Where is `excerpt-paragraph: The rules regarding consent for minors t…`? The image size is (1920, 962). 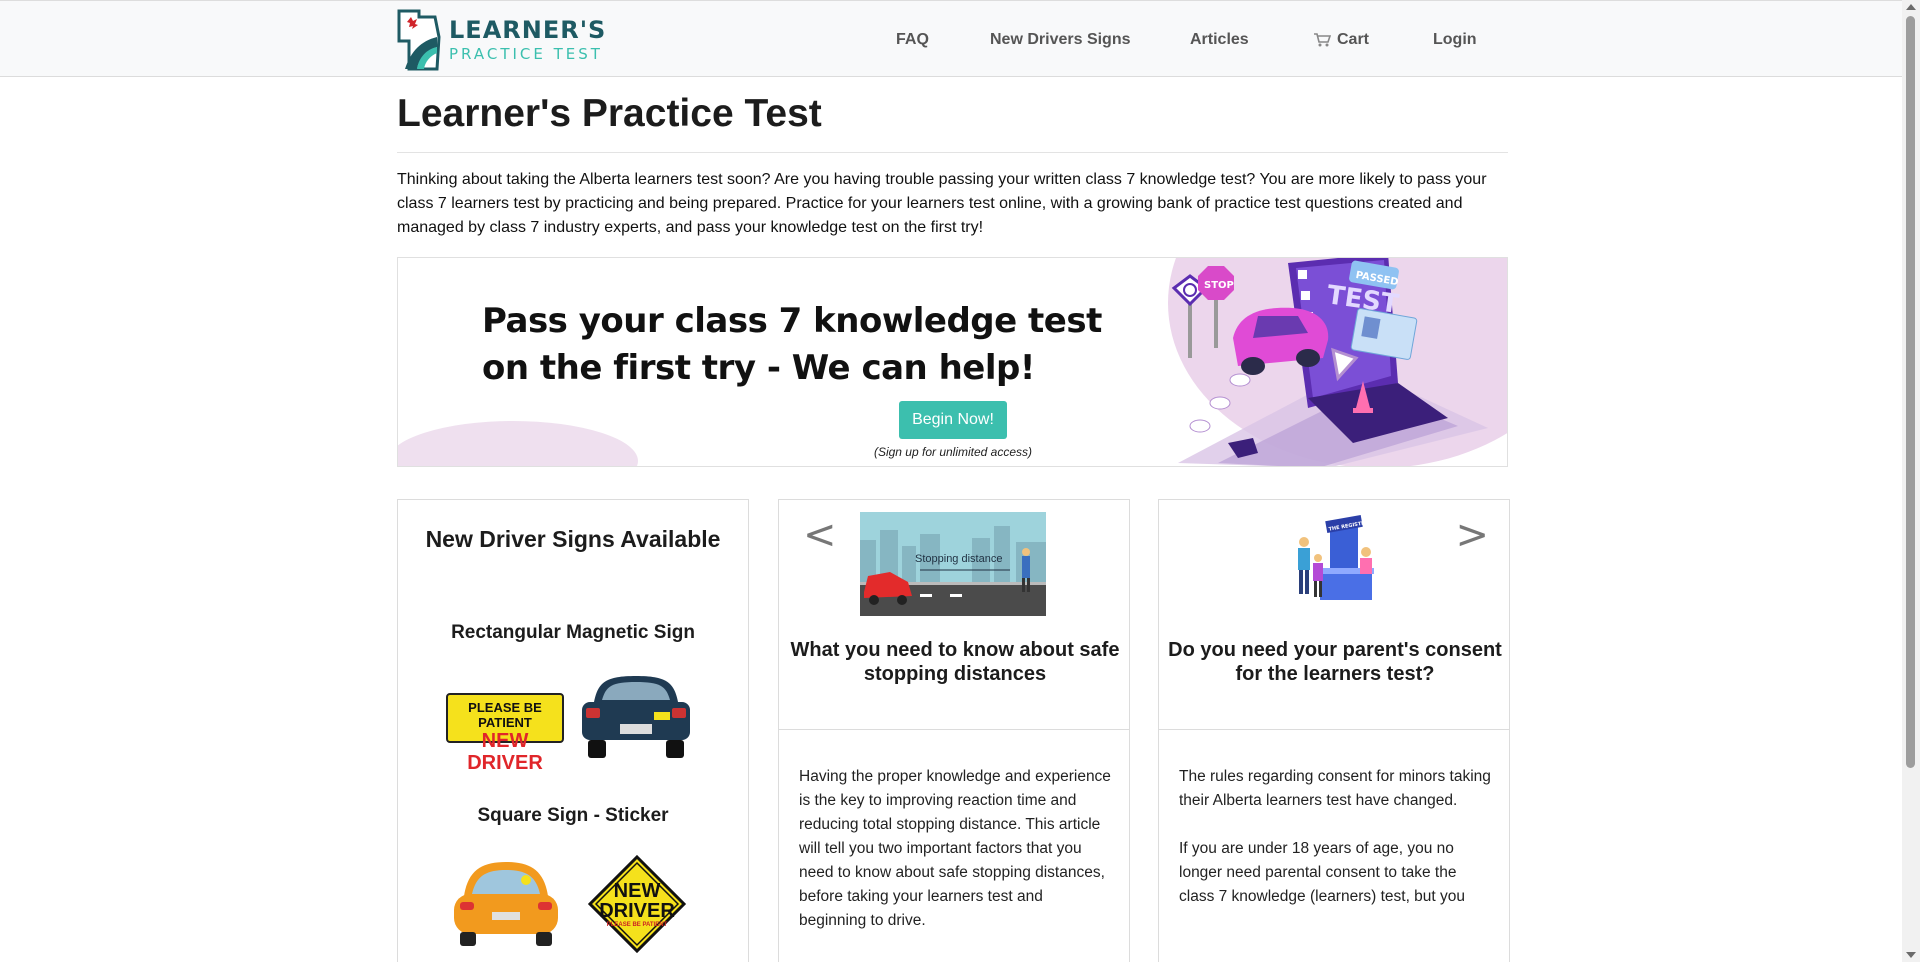
excerpt-paragraph: The rules regarding consent for minors t… is located at coordinates (1335, 788).